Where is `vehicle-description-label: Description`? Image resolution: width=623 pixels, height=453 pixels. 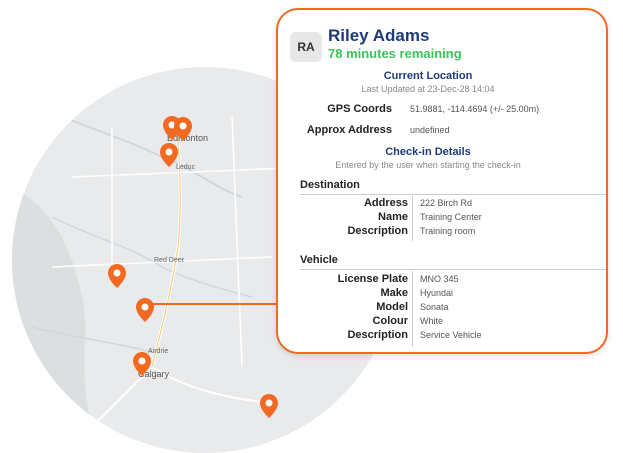
vehicle-description-label: Description is located at coordinates (377, 335).